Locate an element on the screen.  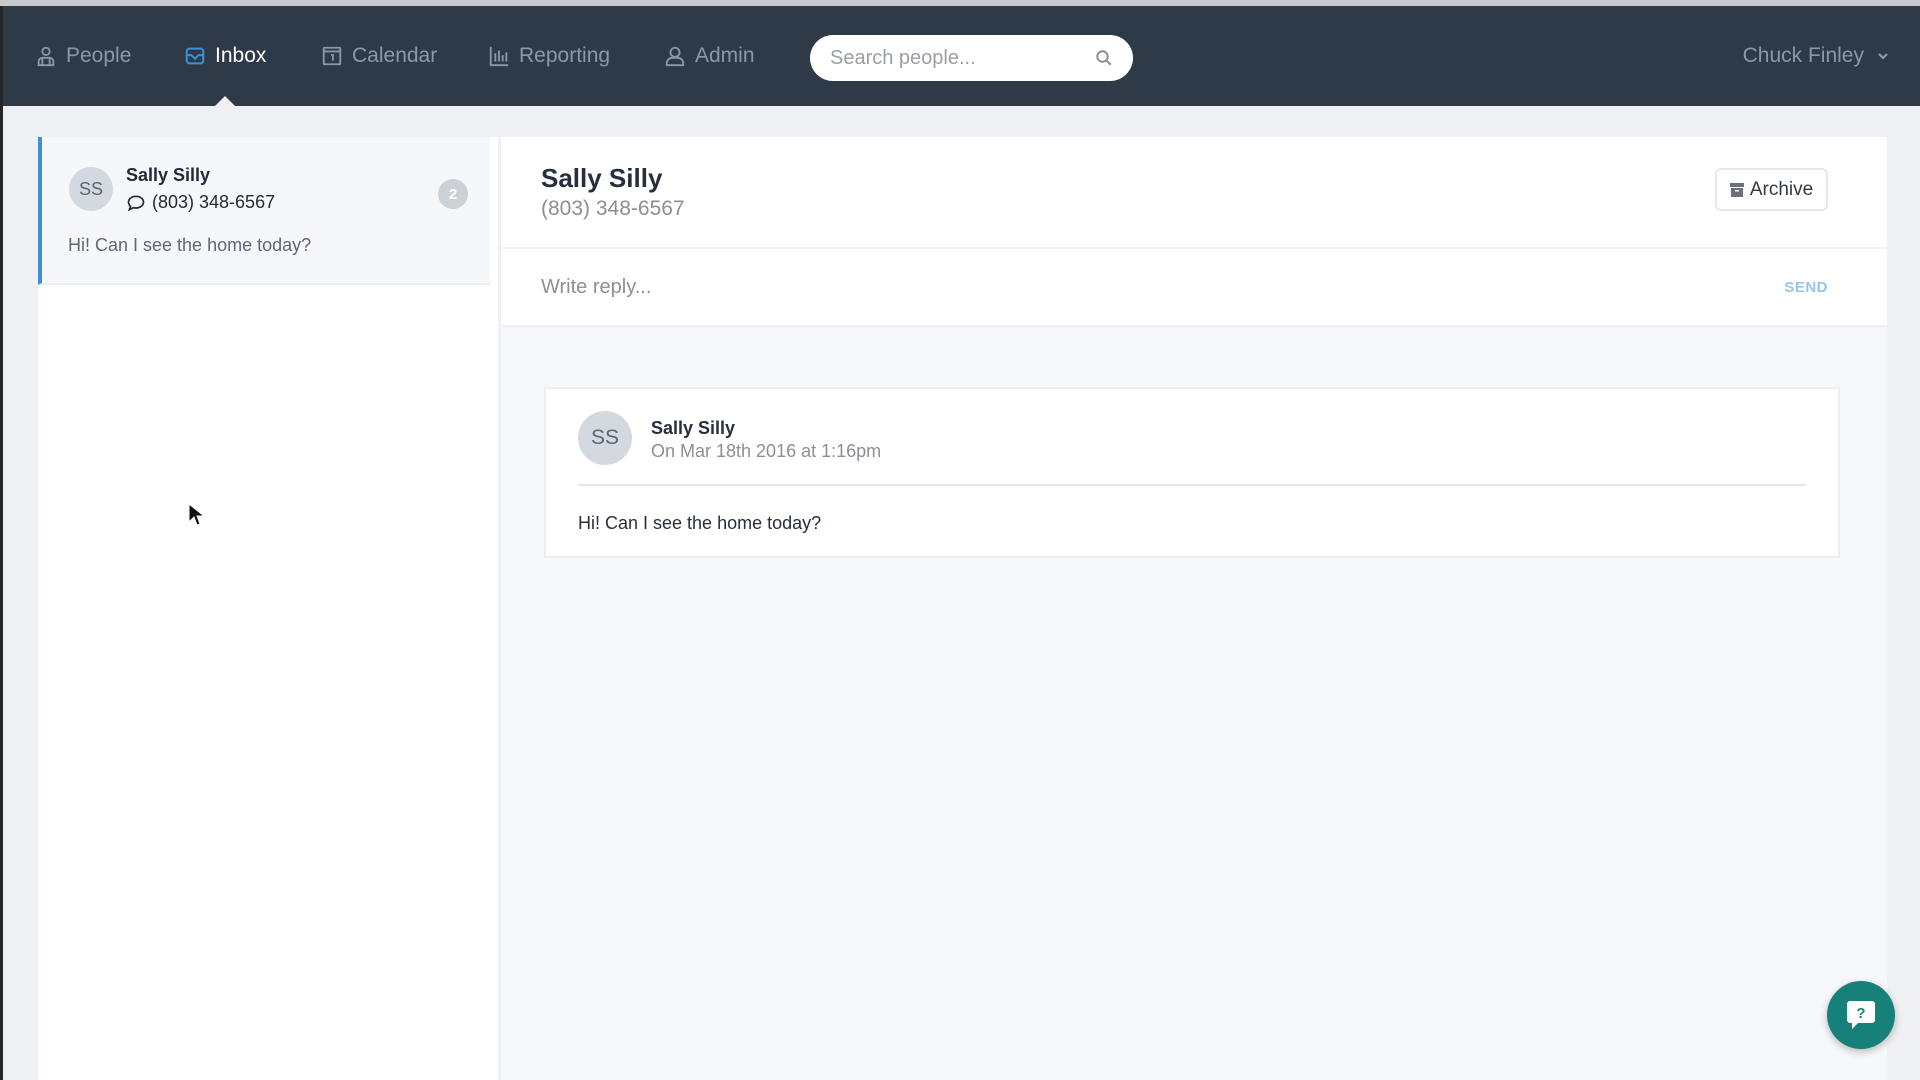
nav-label-calendar: Calendar is located at coordinates (395, 55).